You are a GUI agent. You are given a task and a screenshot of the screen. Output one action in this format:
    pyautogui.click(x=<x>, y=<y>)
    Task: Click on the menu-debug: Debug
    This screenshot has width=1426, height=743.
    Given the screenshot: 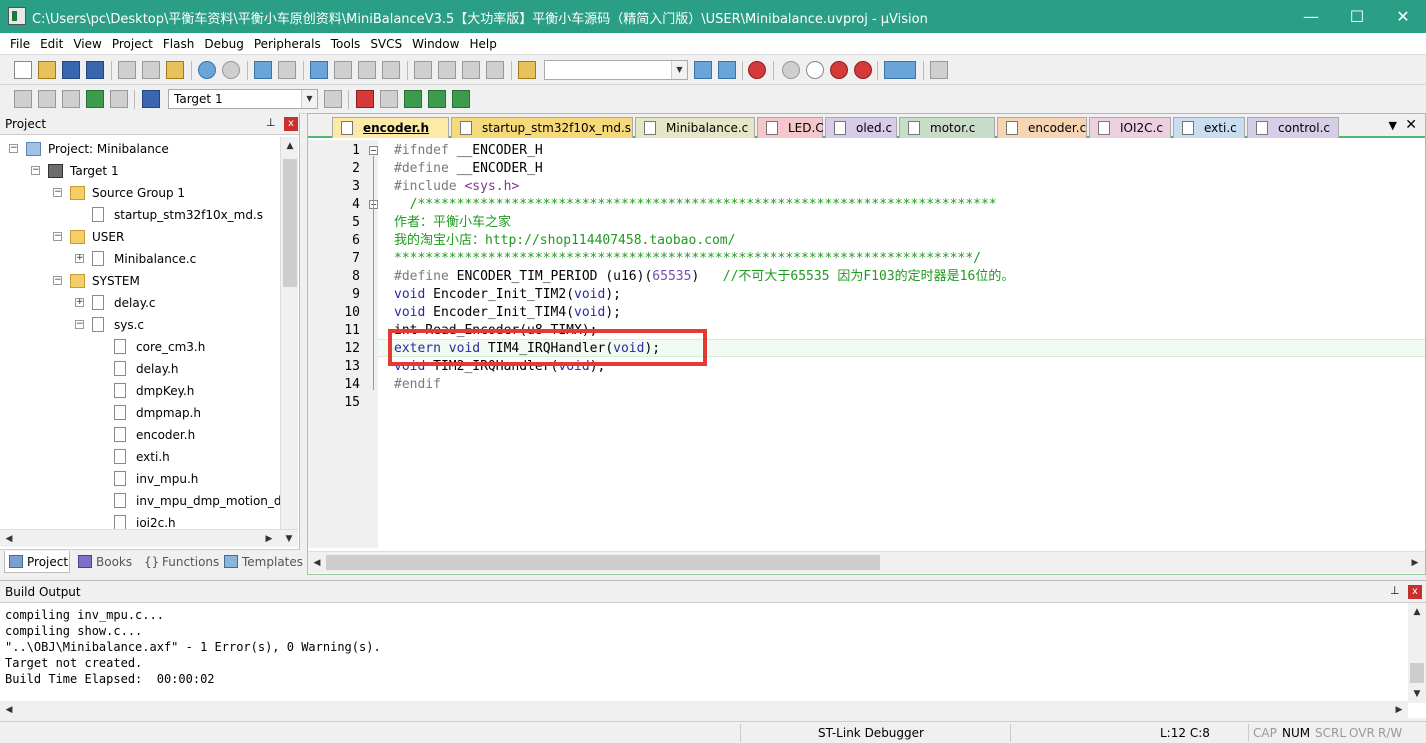 What is the action you would take?
    pyautogui.click(x=223, y=44)
    